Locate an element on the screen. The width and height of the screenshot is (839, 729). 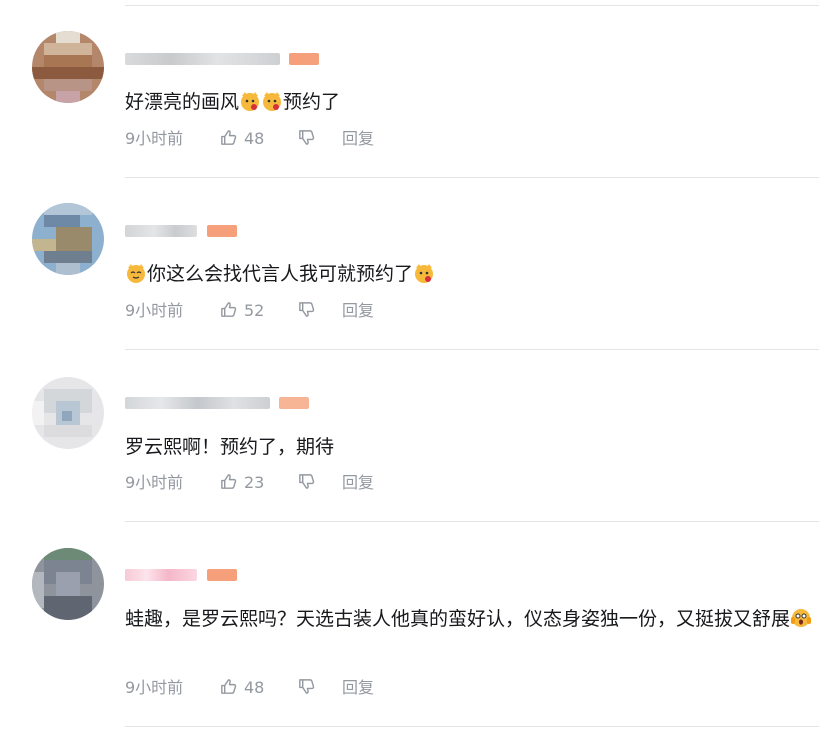
comment-text: 你这么会找代言人我可就预约了 is located at coordinates (472, 274).